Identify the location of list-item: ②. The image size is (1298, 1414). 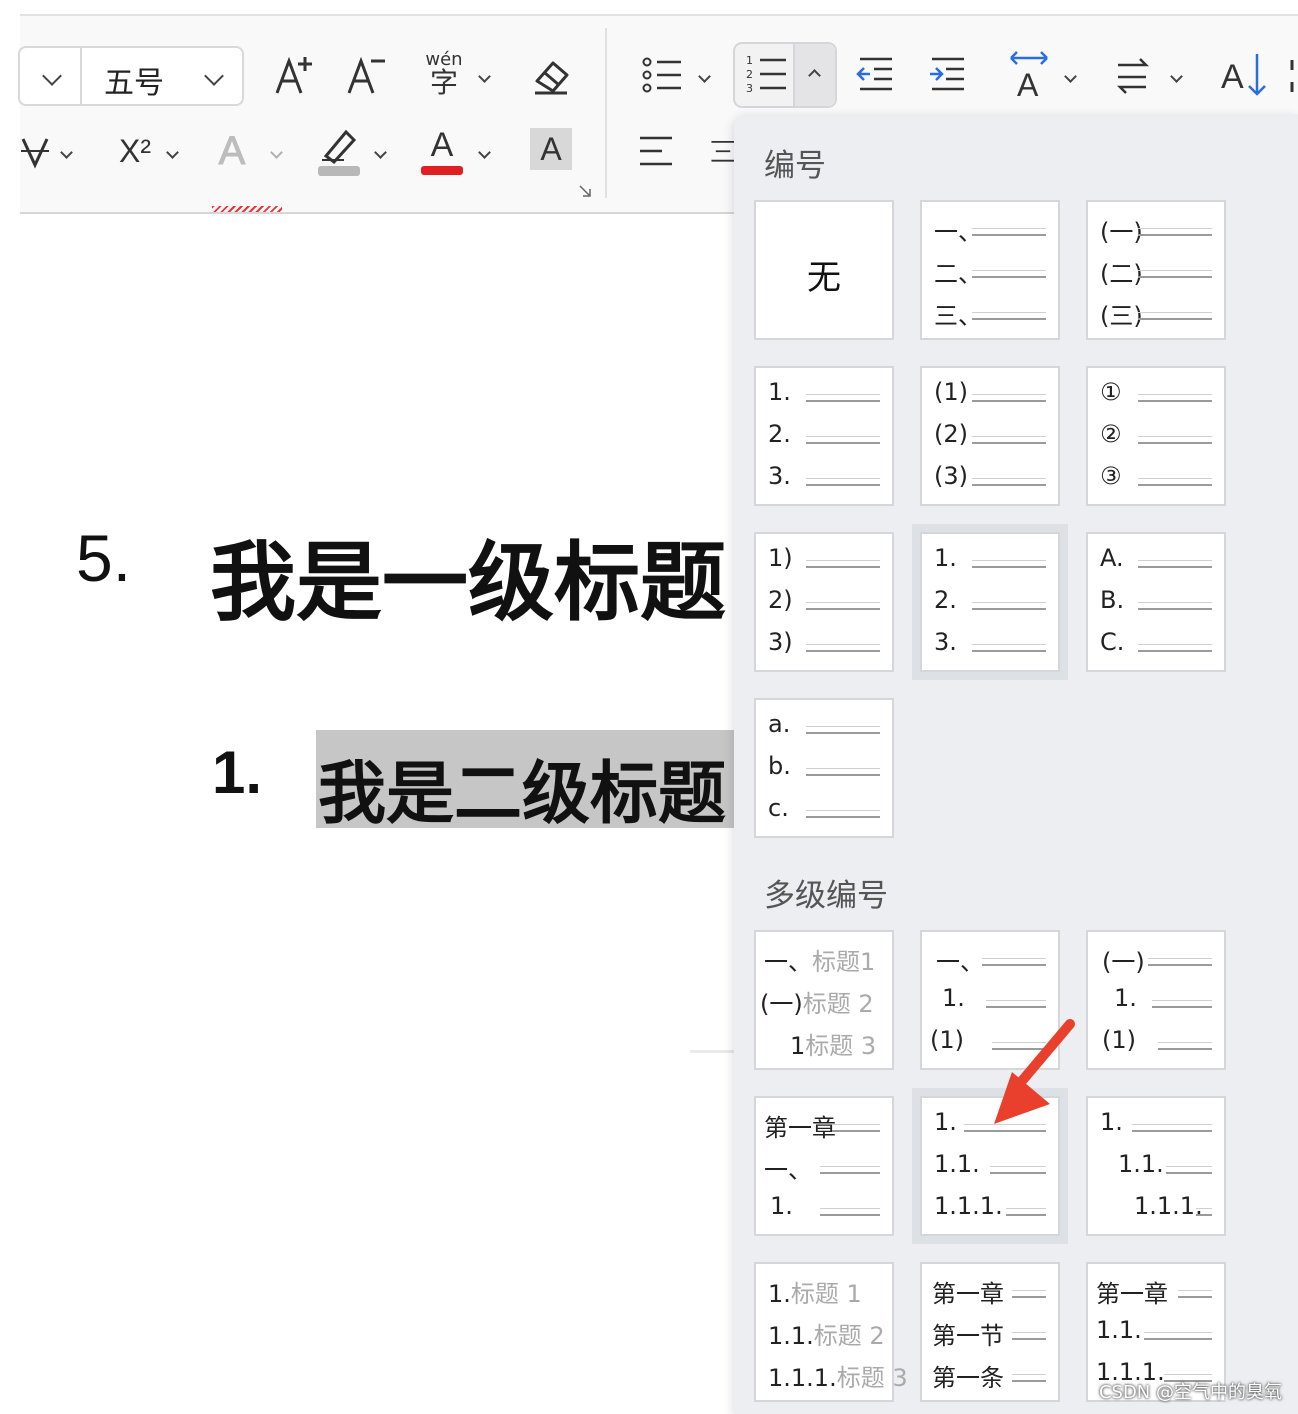
(1156, 440).